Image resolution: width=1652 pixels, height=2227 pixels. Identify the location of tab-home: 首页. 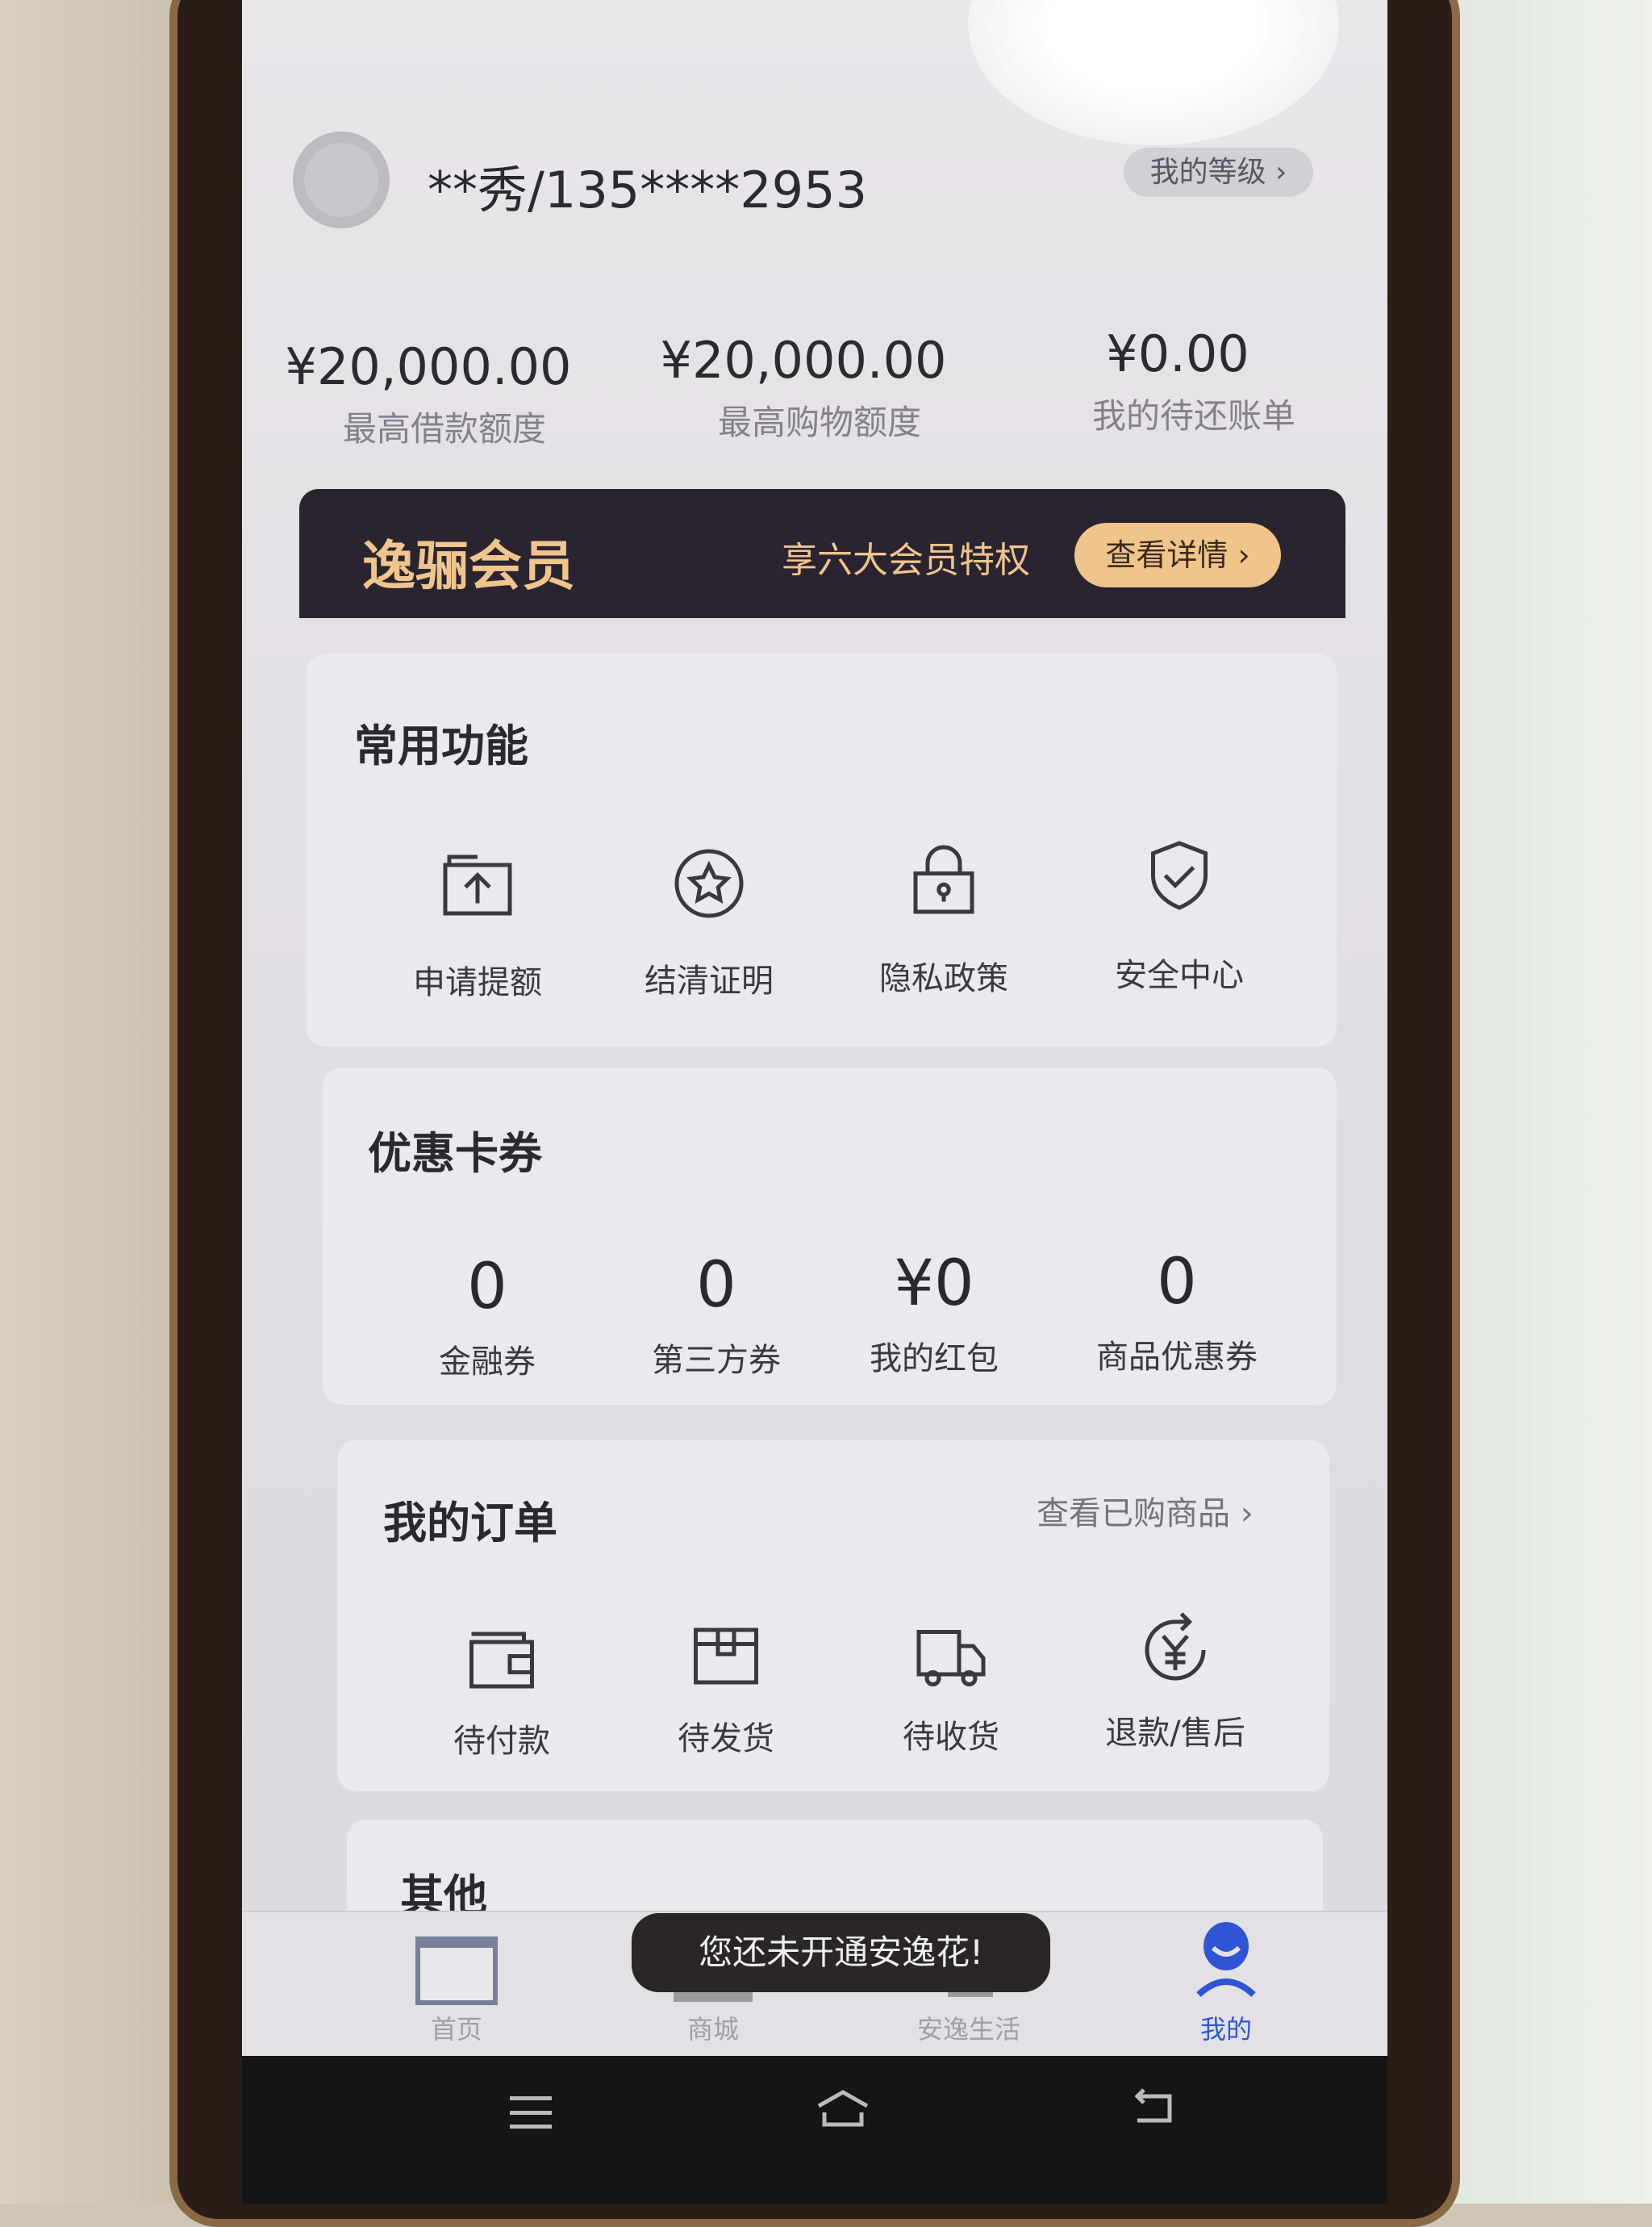
(457, 2027).